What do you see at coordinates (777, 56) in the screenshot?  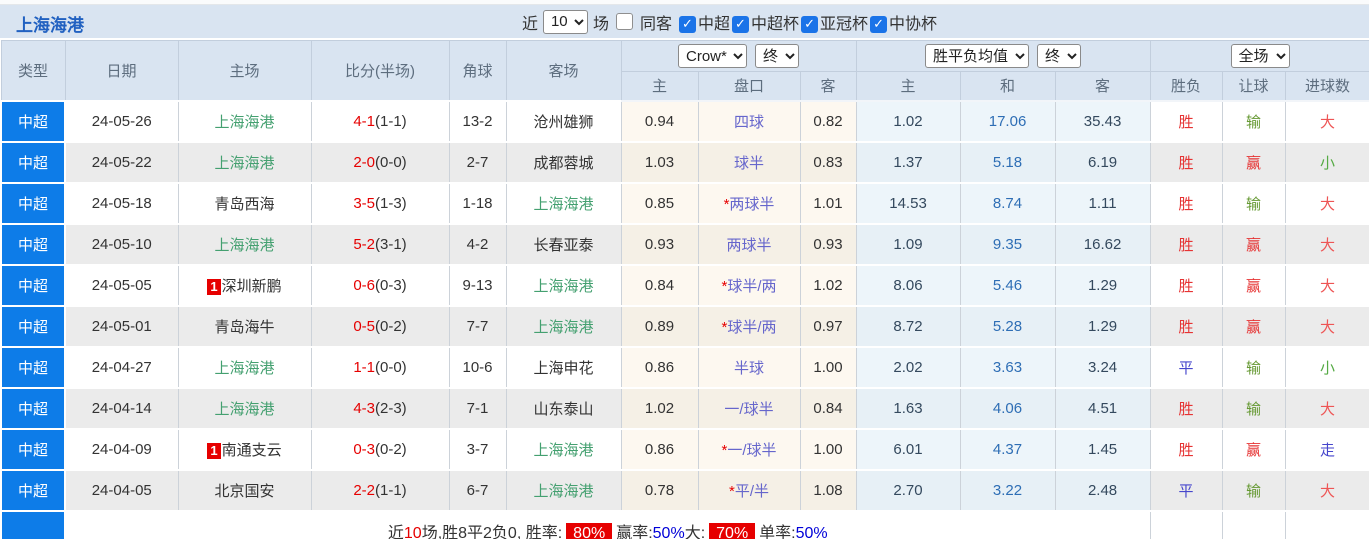 I see `odds-time-select: 终` at bounding box center [777, 56].